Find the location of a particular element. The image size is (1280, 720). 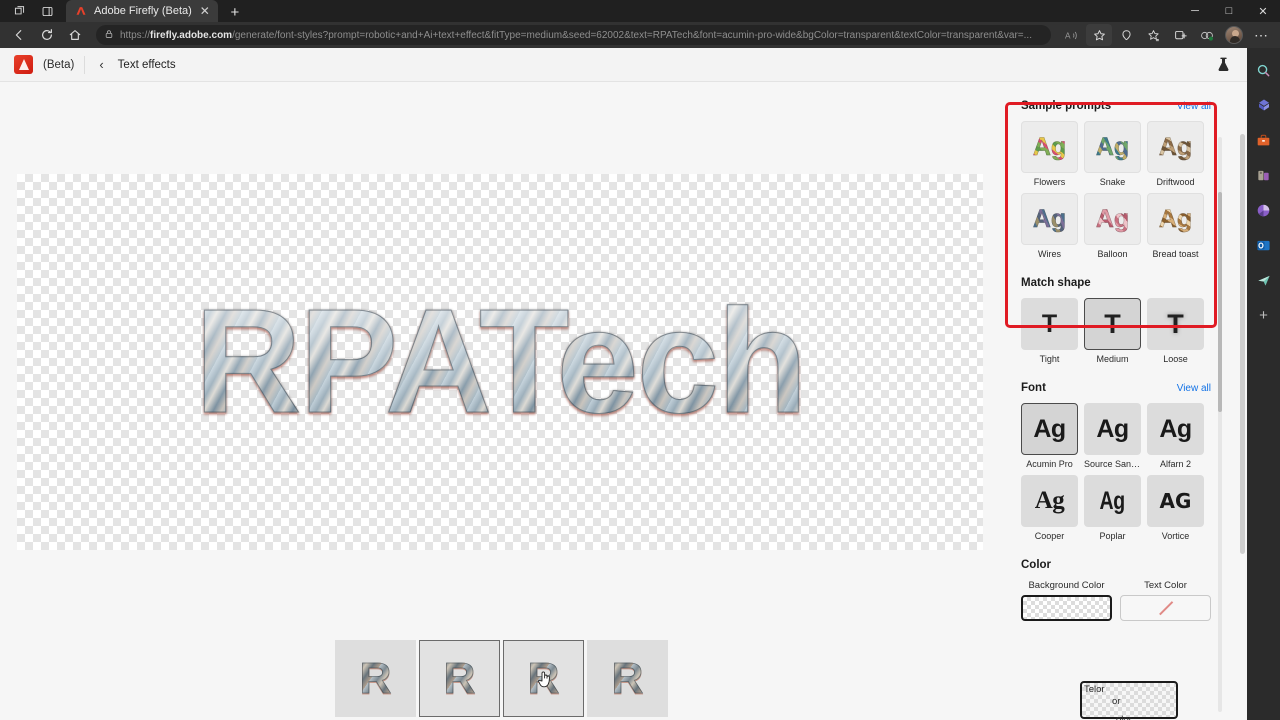

match-shape-title: Match shape is located at coordinates (1056, 283).